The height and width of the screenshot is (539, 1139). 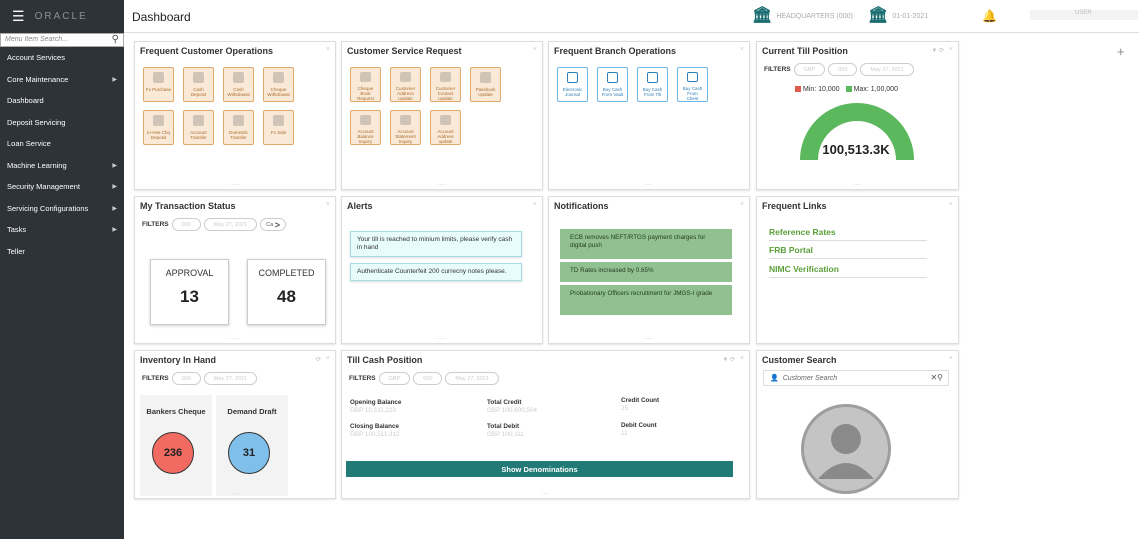 What do you see at coordinates (374, 426) in the screenshot?
I see `closing-balance-label: Closing Balance` at bounding box center [374, 426].